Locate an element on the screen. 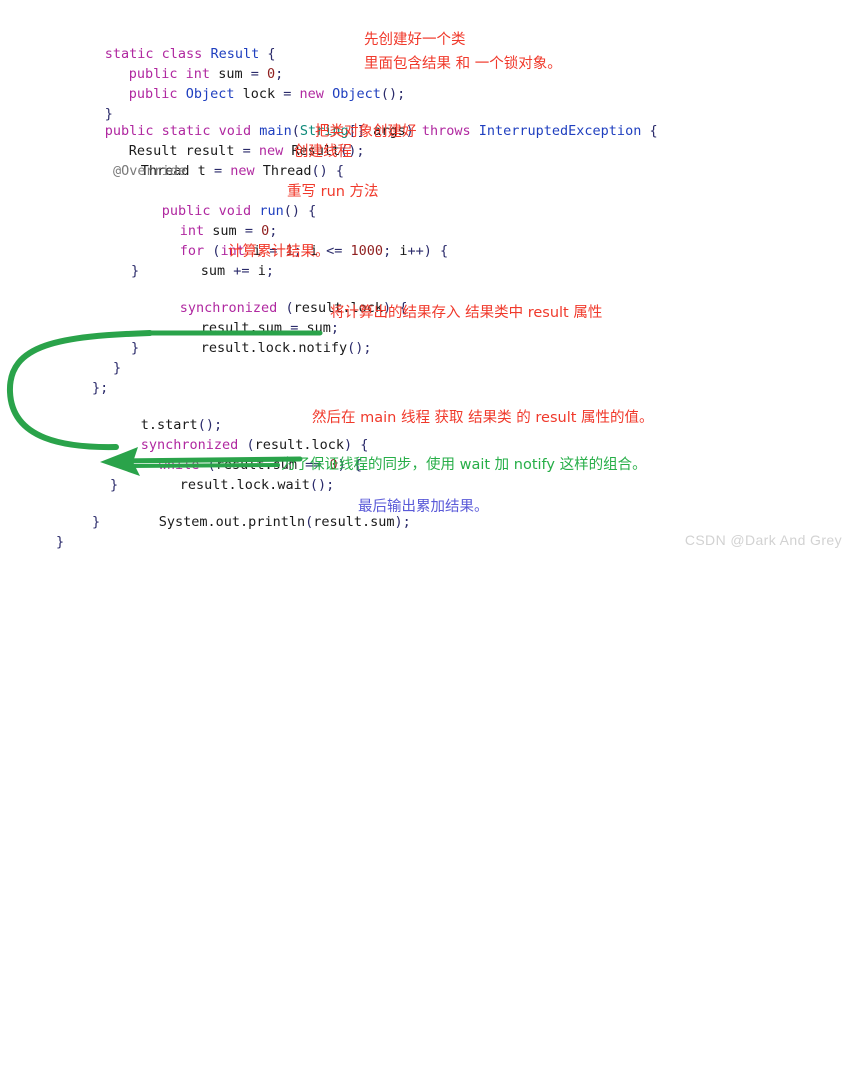  code-line: @Override is located at coordinates (150, 171).